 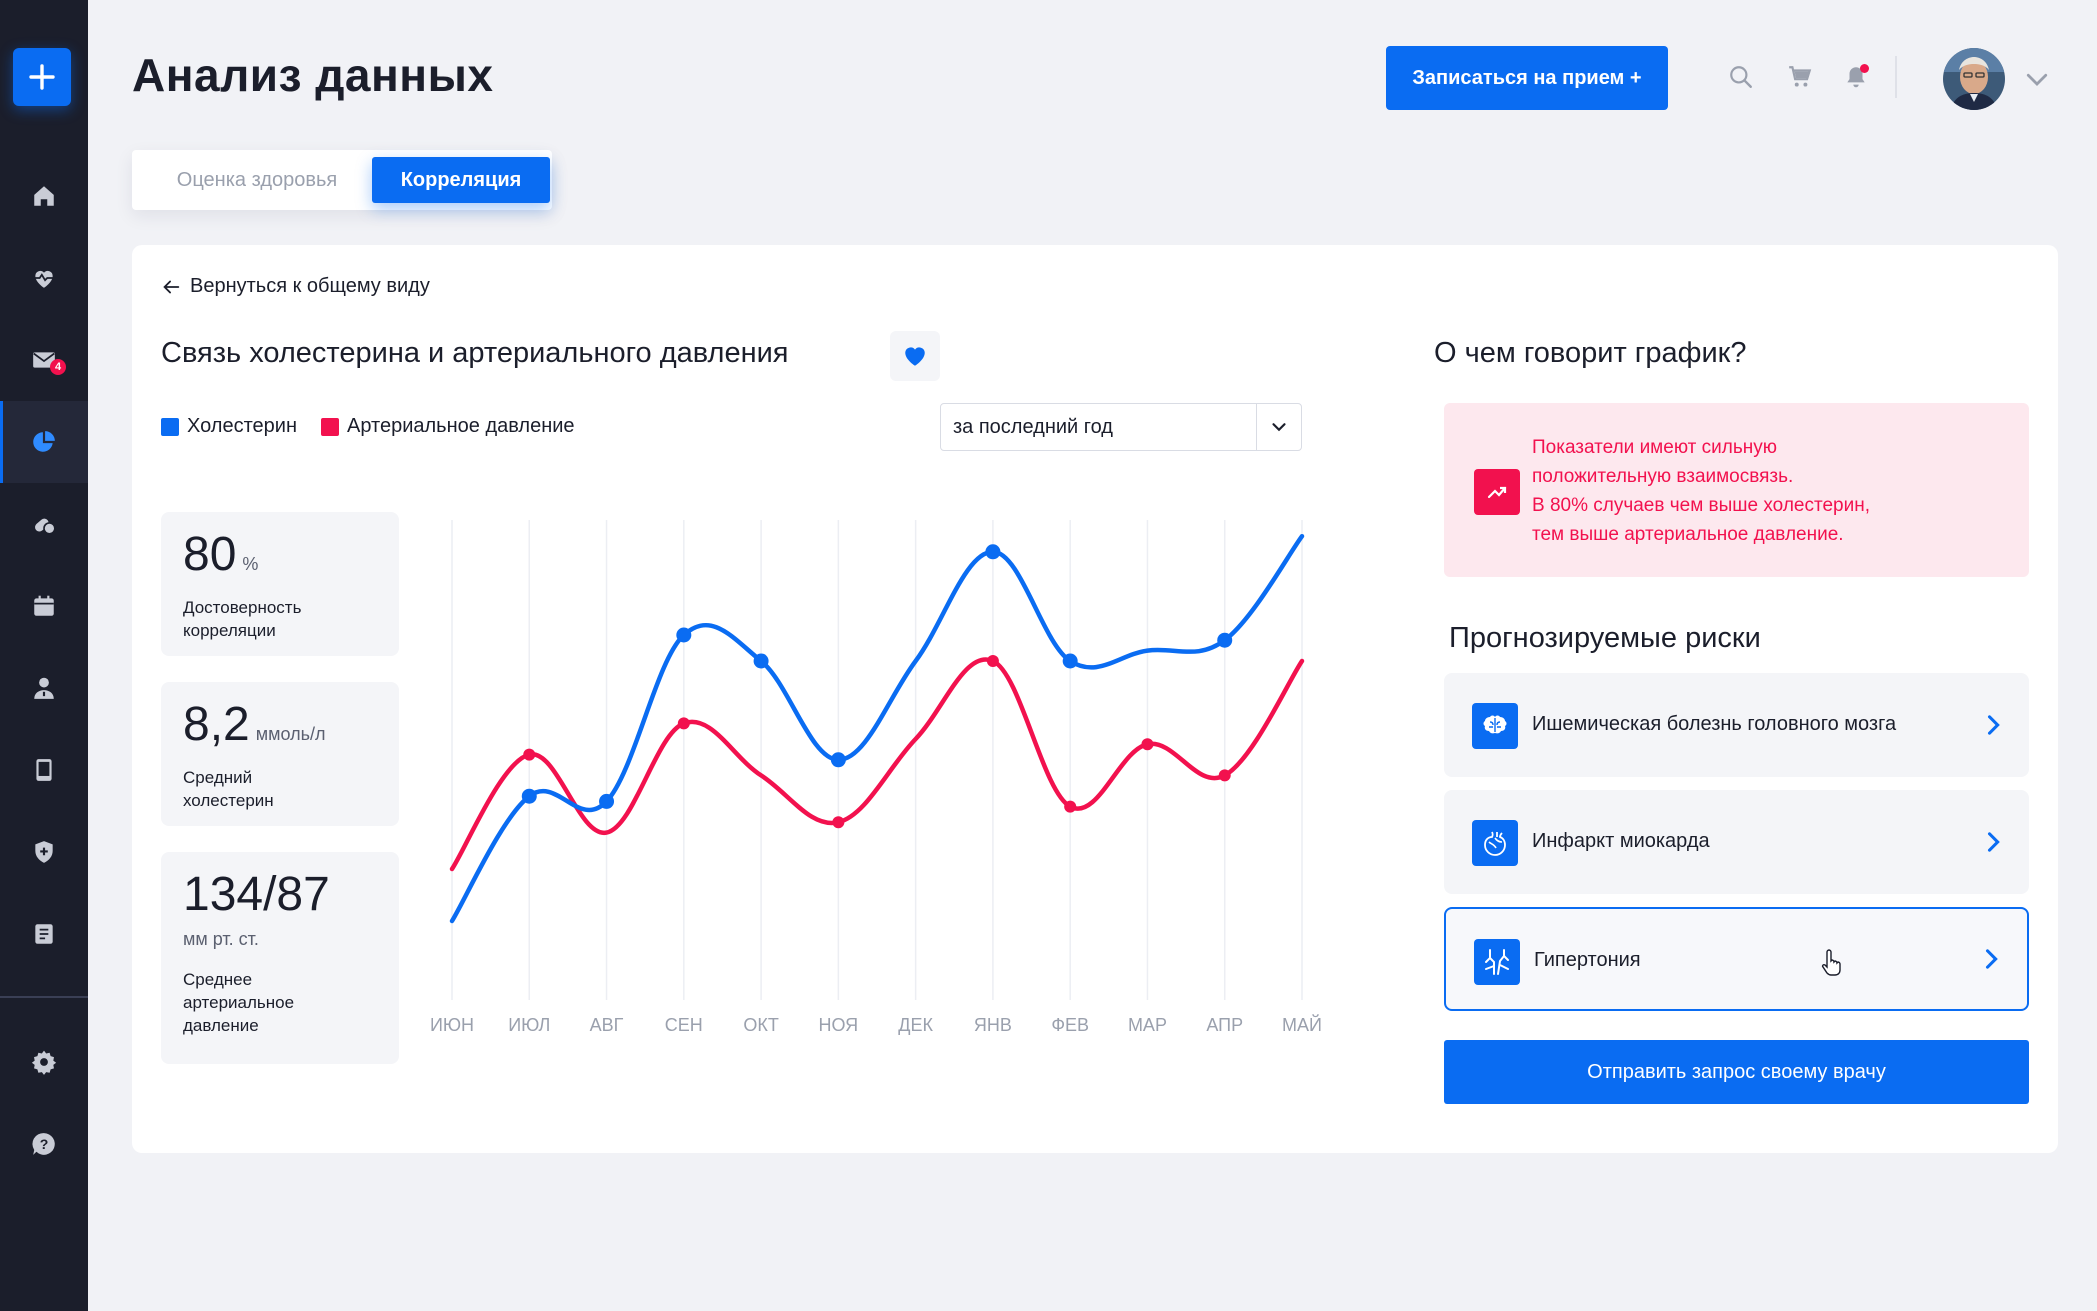 I want to click on sidebar-item-settings, so click(x=44, y=1062).